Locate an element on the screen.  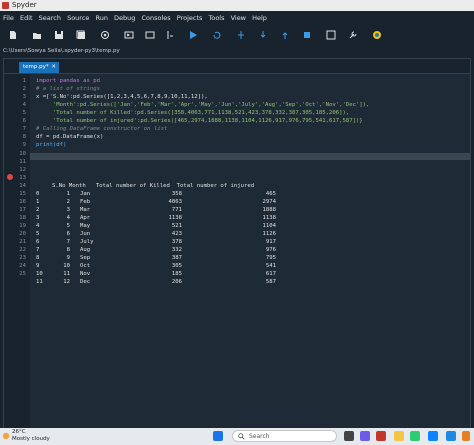
line-number: 4 is located at coordinates (24, 105).